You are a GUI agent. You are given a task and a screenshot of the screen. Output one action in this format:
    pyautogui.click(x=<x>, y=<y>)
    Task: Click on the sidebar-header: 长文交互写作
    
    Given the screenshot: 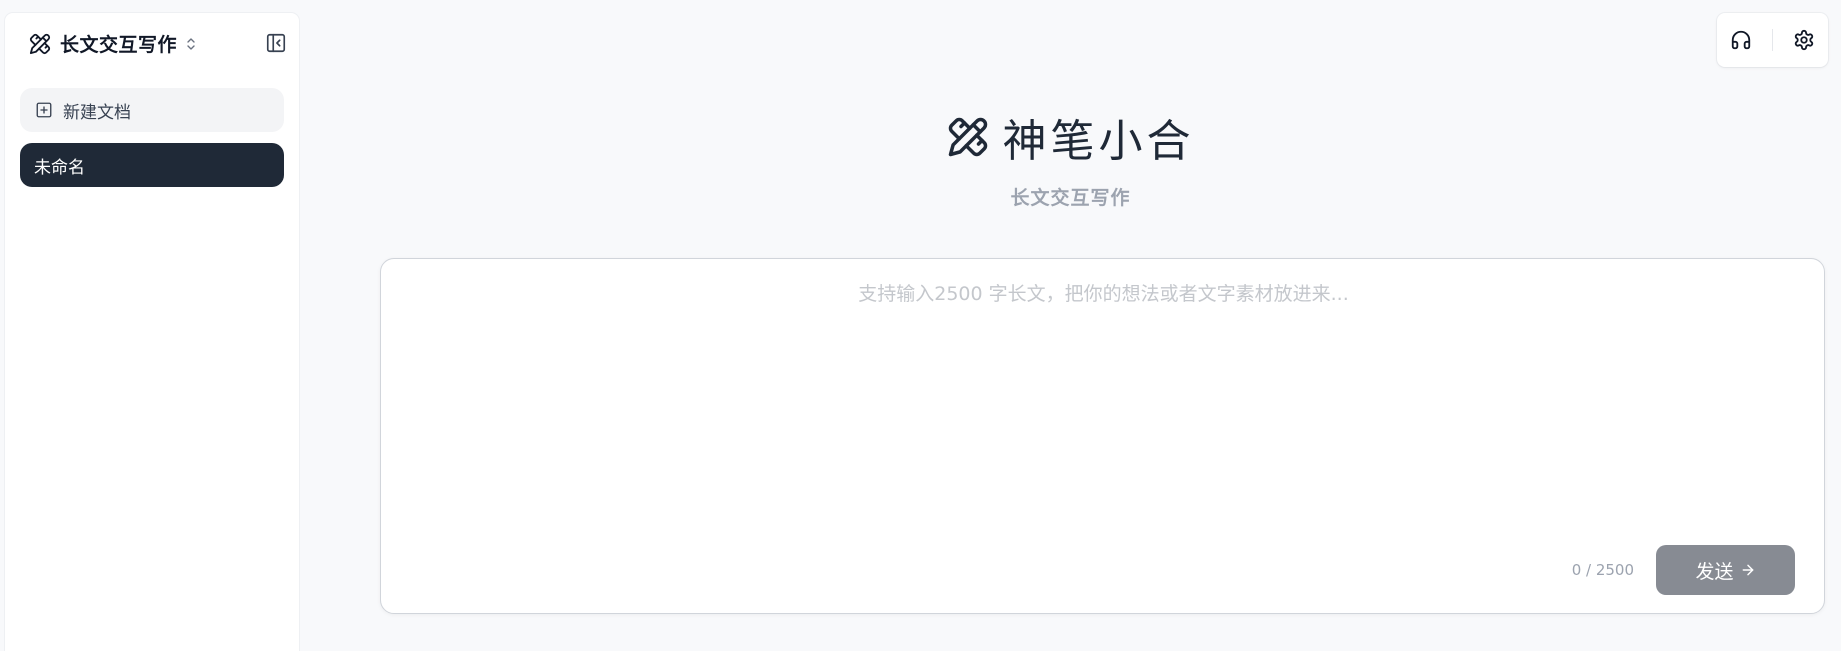 What is the action you would take?
    pyautogui.click(x=152, y=43)
    